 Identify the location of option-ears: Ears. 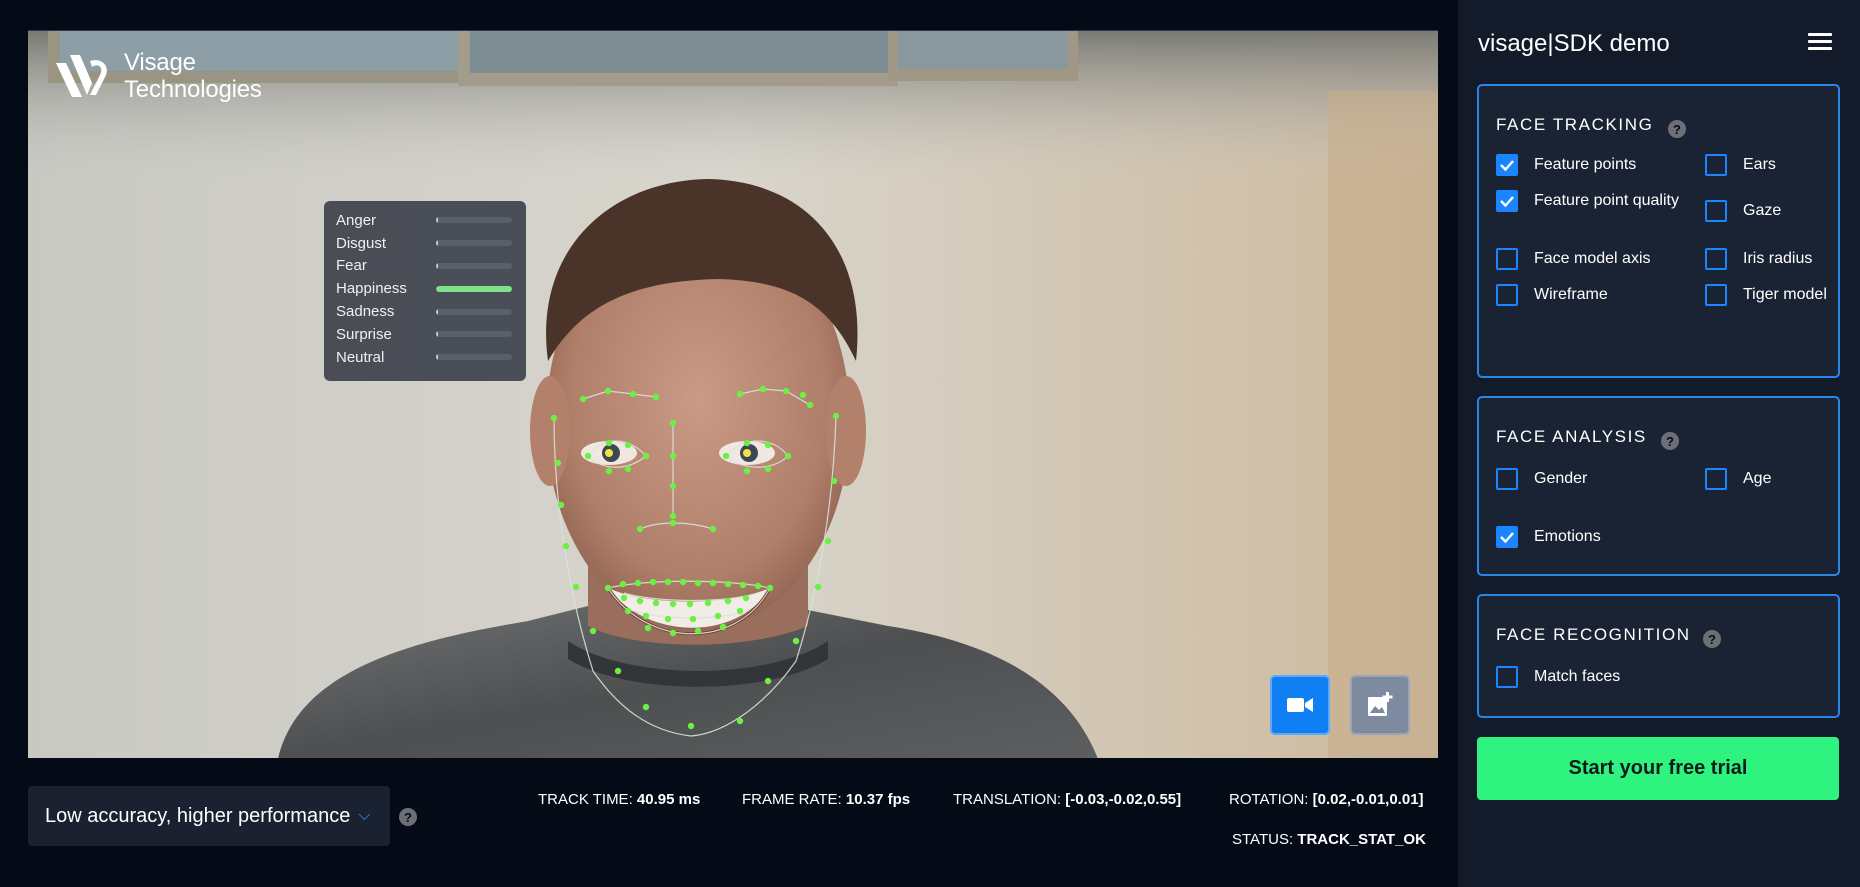
(1770, 164).